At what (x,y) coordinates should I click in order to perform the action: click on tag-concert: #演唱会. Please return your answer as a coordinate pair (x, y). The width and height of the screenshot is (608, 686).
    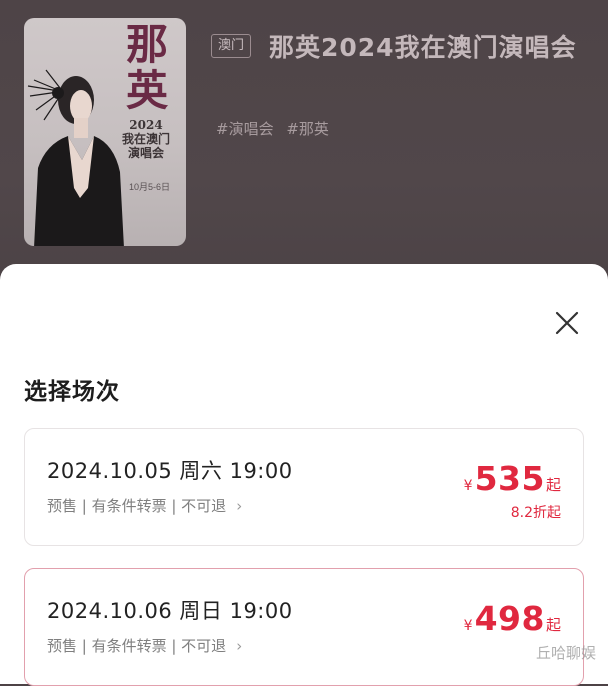
    Looking at the image, I should click on (245, 129).